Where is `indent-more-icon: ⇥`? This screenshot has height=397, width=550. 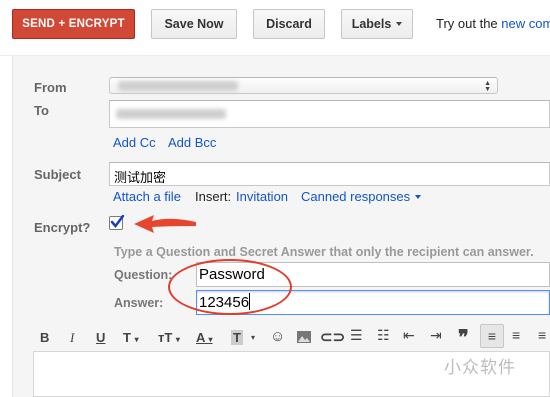
indent-more-icon: ⇥ is located at coordinates (436, 335).